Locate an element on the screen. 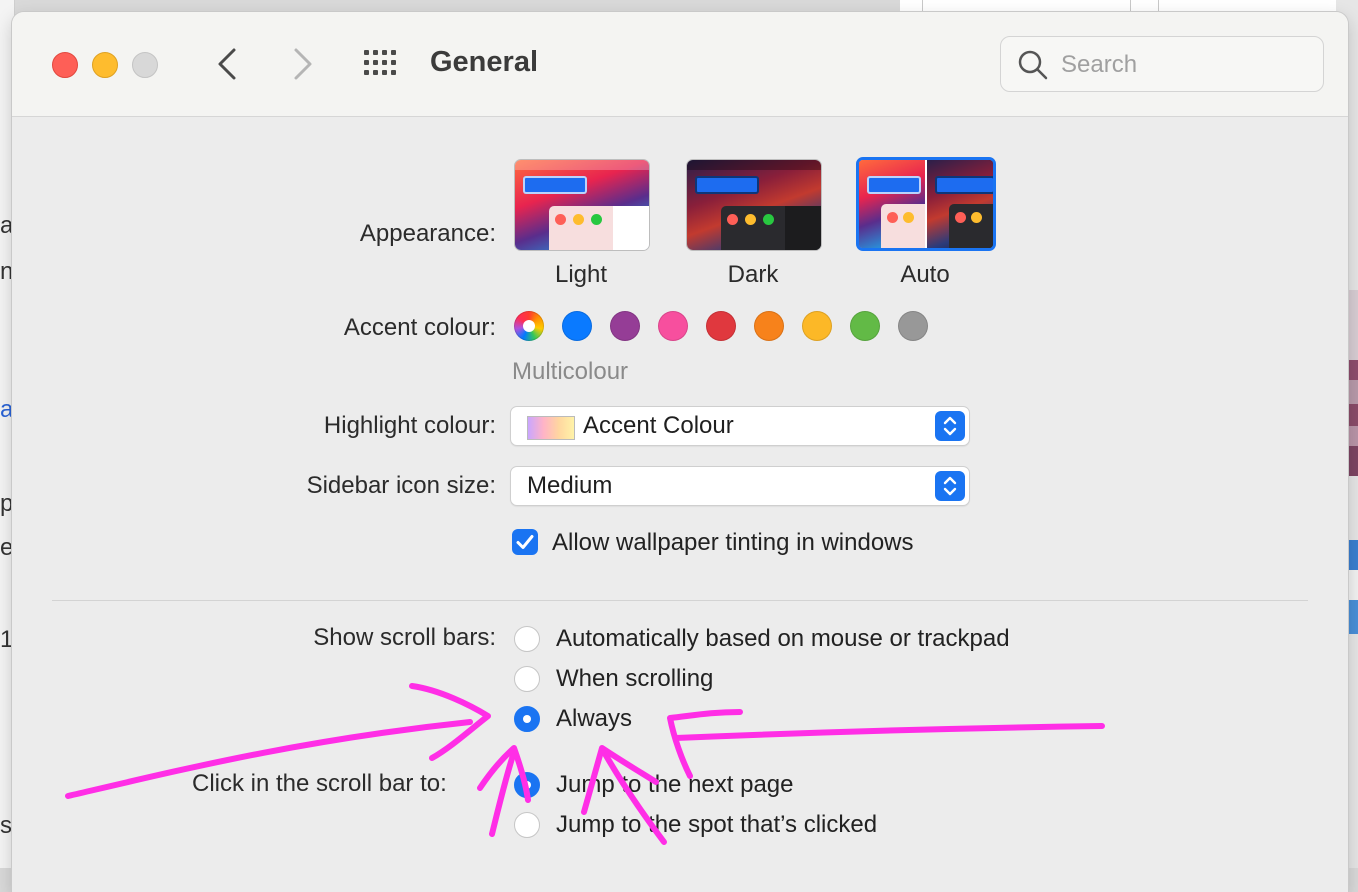 This screenshot has width=1358, height=892. checkmark-icon is located at coordinates (525, 542).